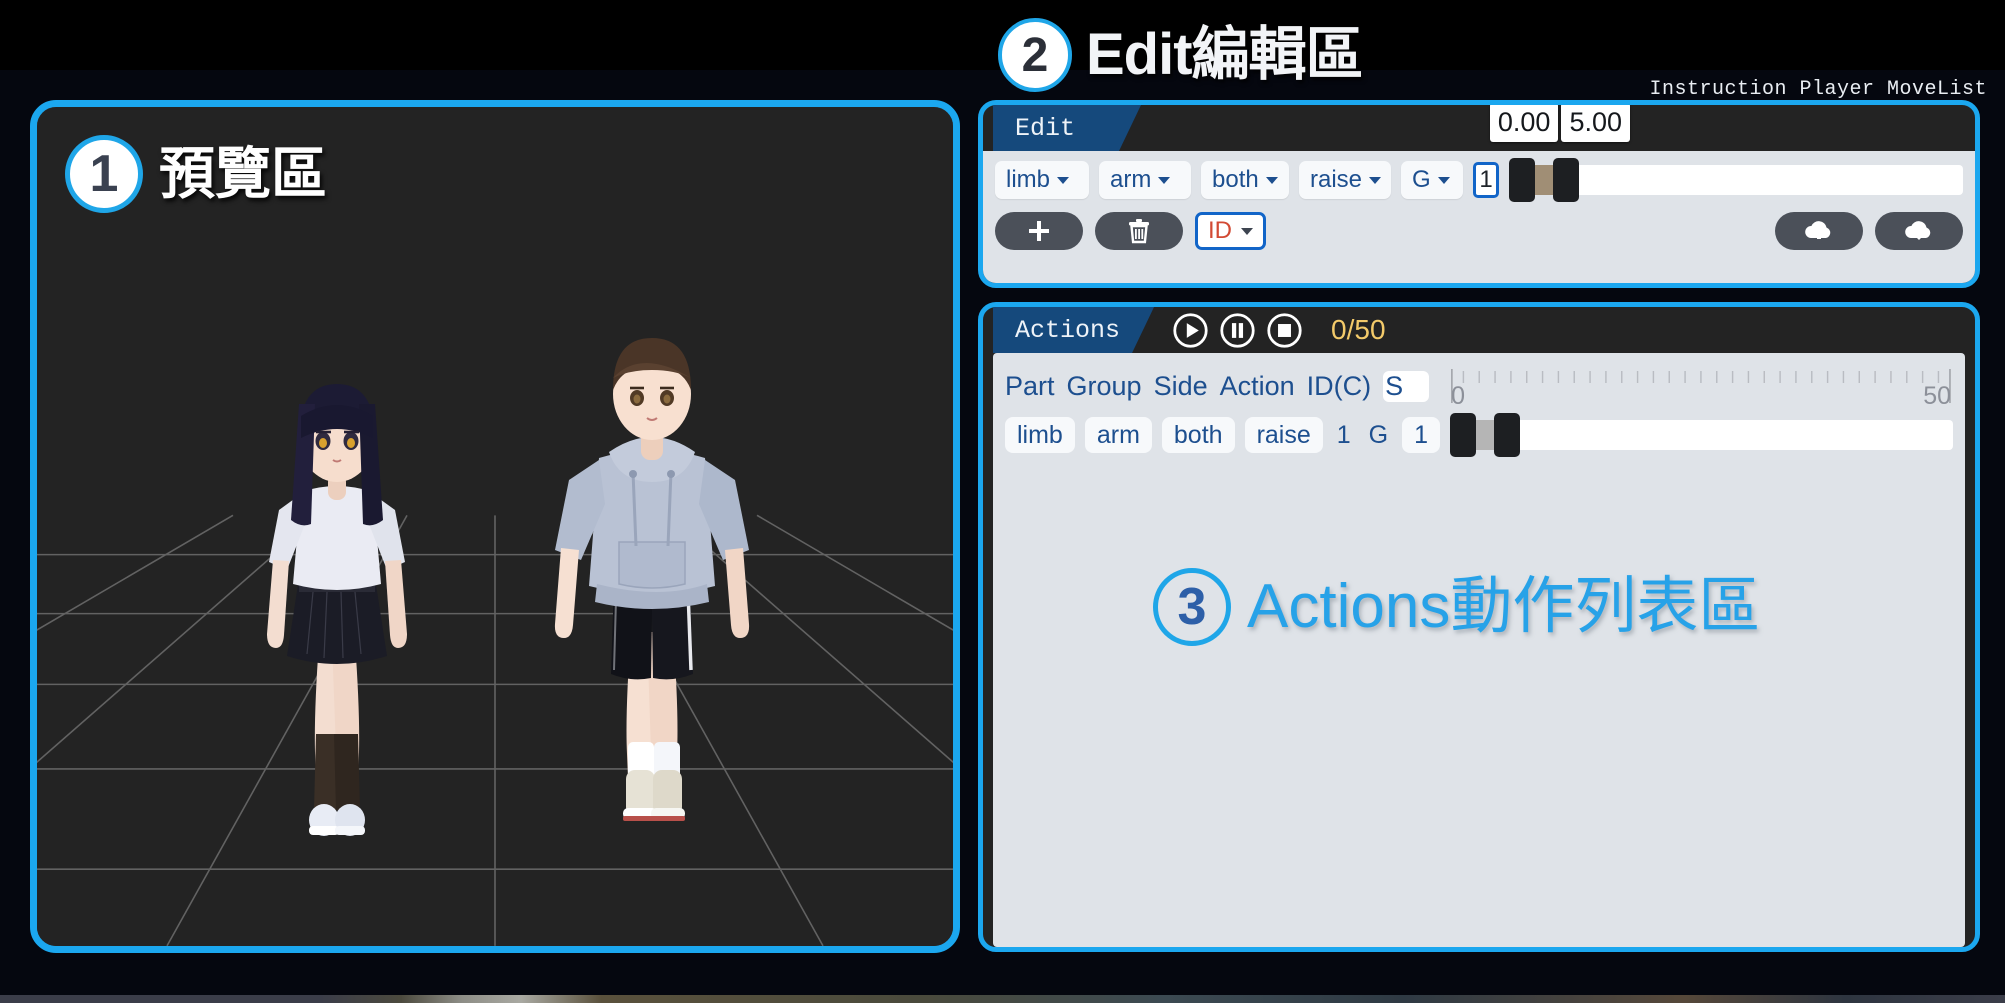 The height and width of the screenshot is (1003, 2005). I want to click on side-dropdown-value: both, so click(1235, 179).